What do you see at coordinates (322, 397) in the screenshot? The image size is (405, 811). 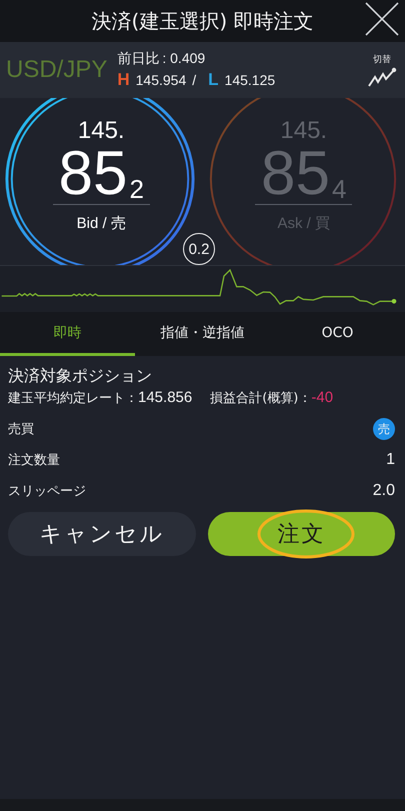 I see `pl-value: -40` at bounding box center [322, 397].